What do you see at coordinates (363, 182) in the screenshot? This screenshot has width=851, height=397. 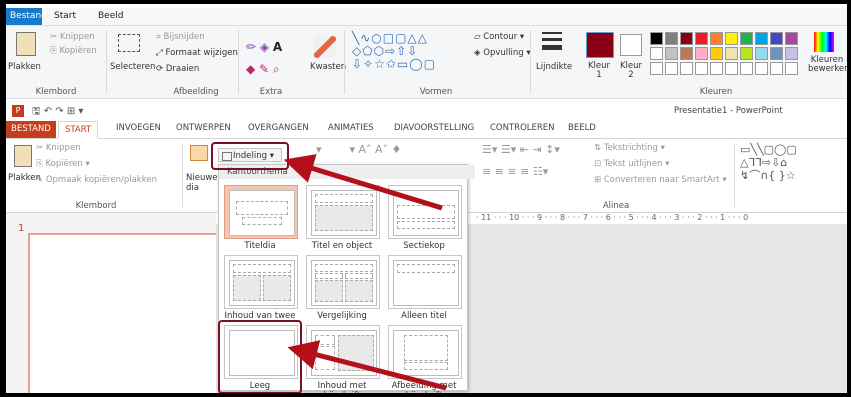 I see `arrow-to-layout-button` at bounding box center [363, 182].